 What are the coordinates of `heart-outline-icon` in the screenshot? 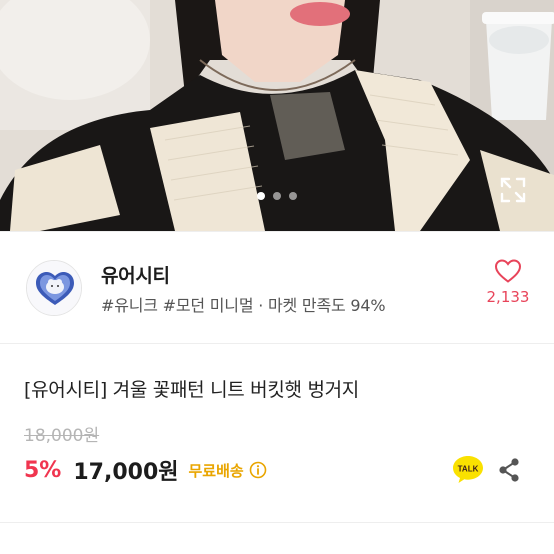 It's located at (508, 271).